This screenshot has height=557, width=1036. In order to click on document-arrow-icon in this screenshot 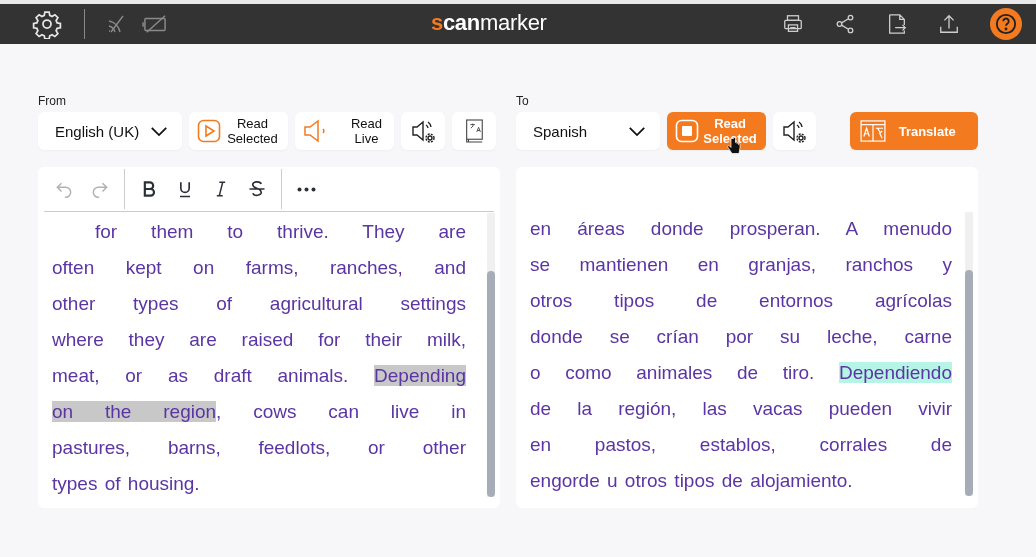, I will do `click(897, 24)`.